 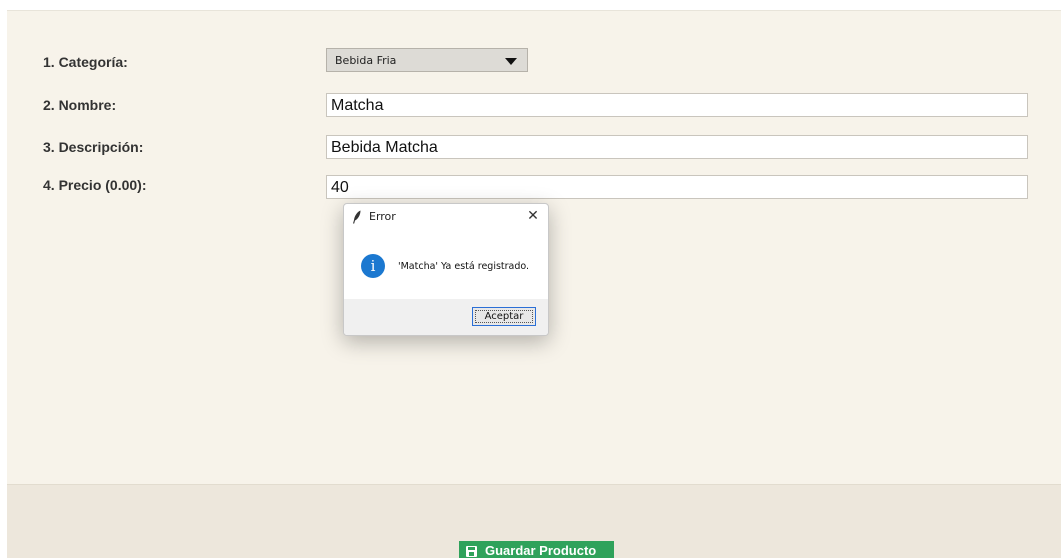 I want to click on floppy-disk-icon, so click(x=471, y=551).